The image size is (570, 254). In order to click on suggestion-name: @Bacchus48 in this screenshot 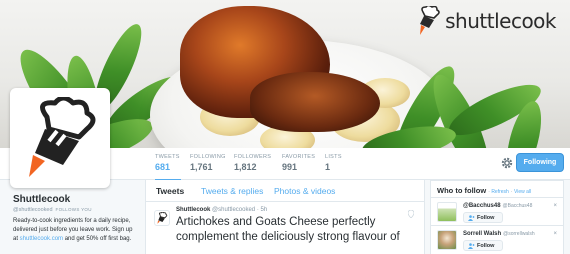, I will do `click(482, 206)`.